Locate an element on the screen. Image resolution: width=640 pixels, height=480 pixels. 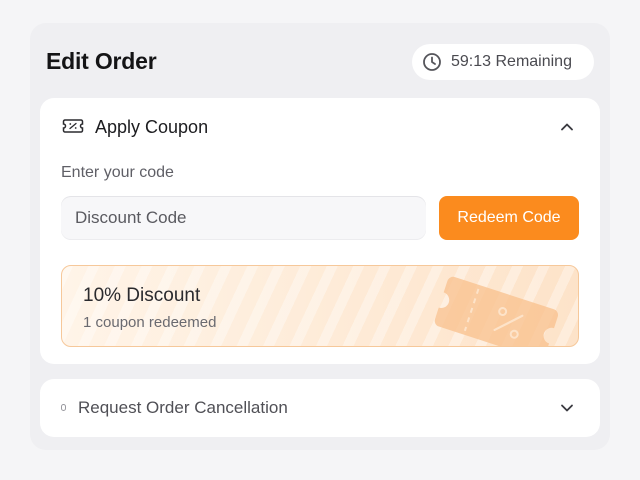
chevron-up-icon is located at coordinates (567, 127).